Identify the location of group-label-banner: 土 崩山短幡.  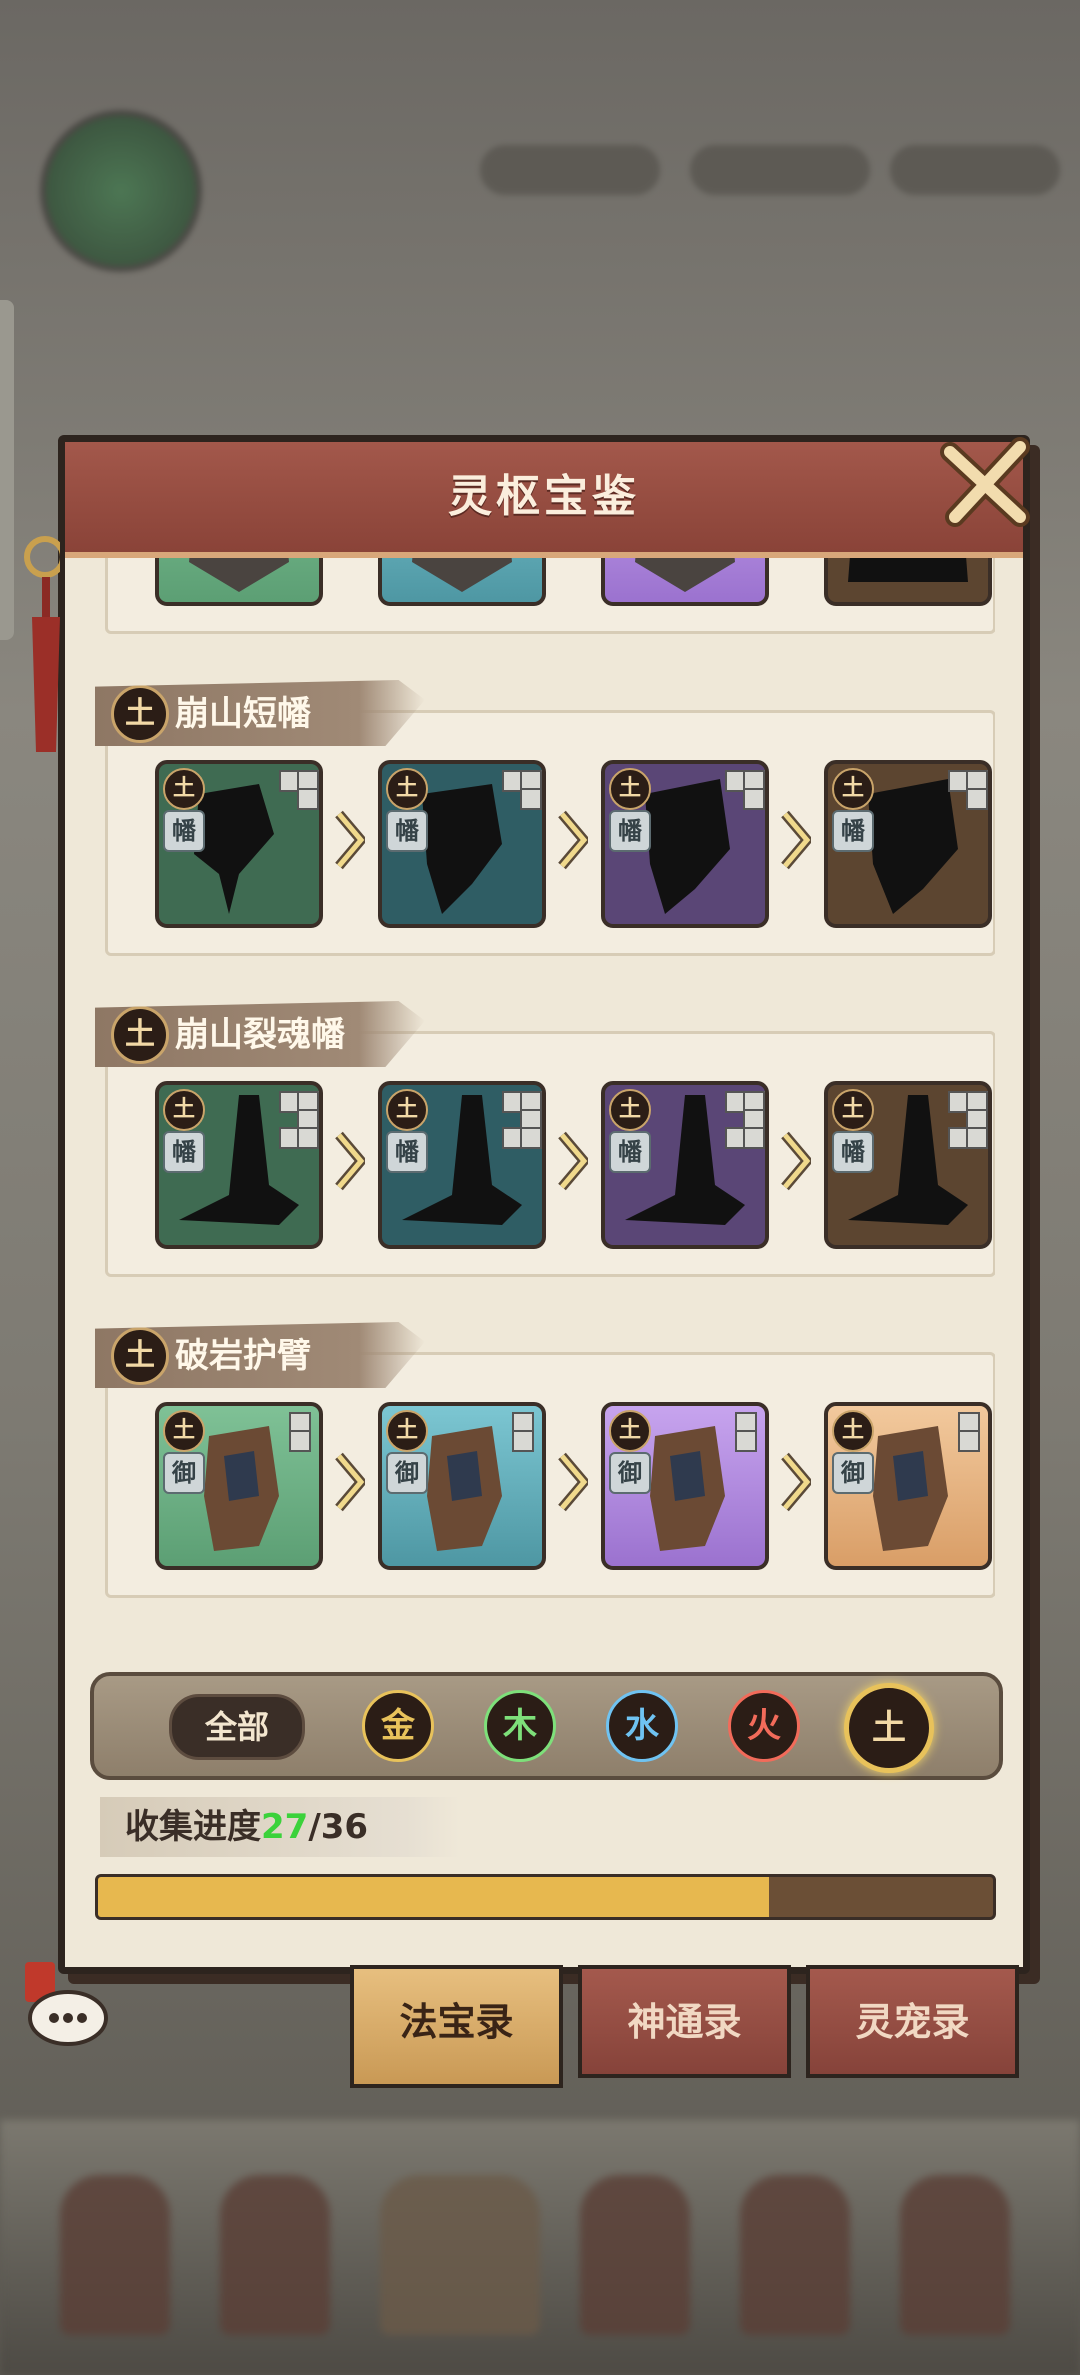
(260, 713).